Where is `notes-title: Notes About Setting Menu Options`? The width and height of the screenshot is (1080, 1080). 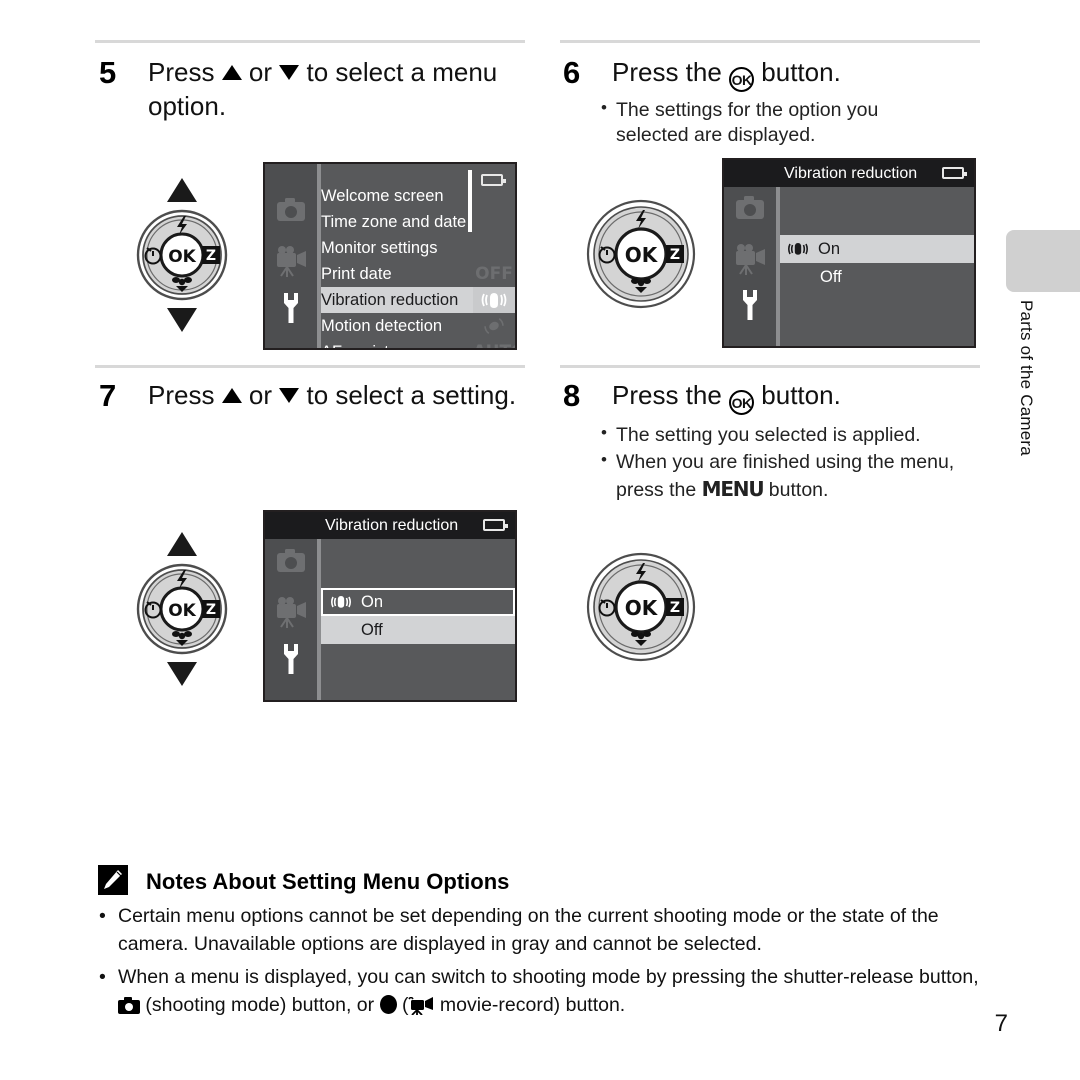 notes-title: Notes About Setting Menu Options is located at coordinates (328, 881).